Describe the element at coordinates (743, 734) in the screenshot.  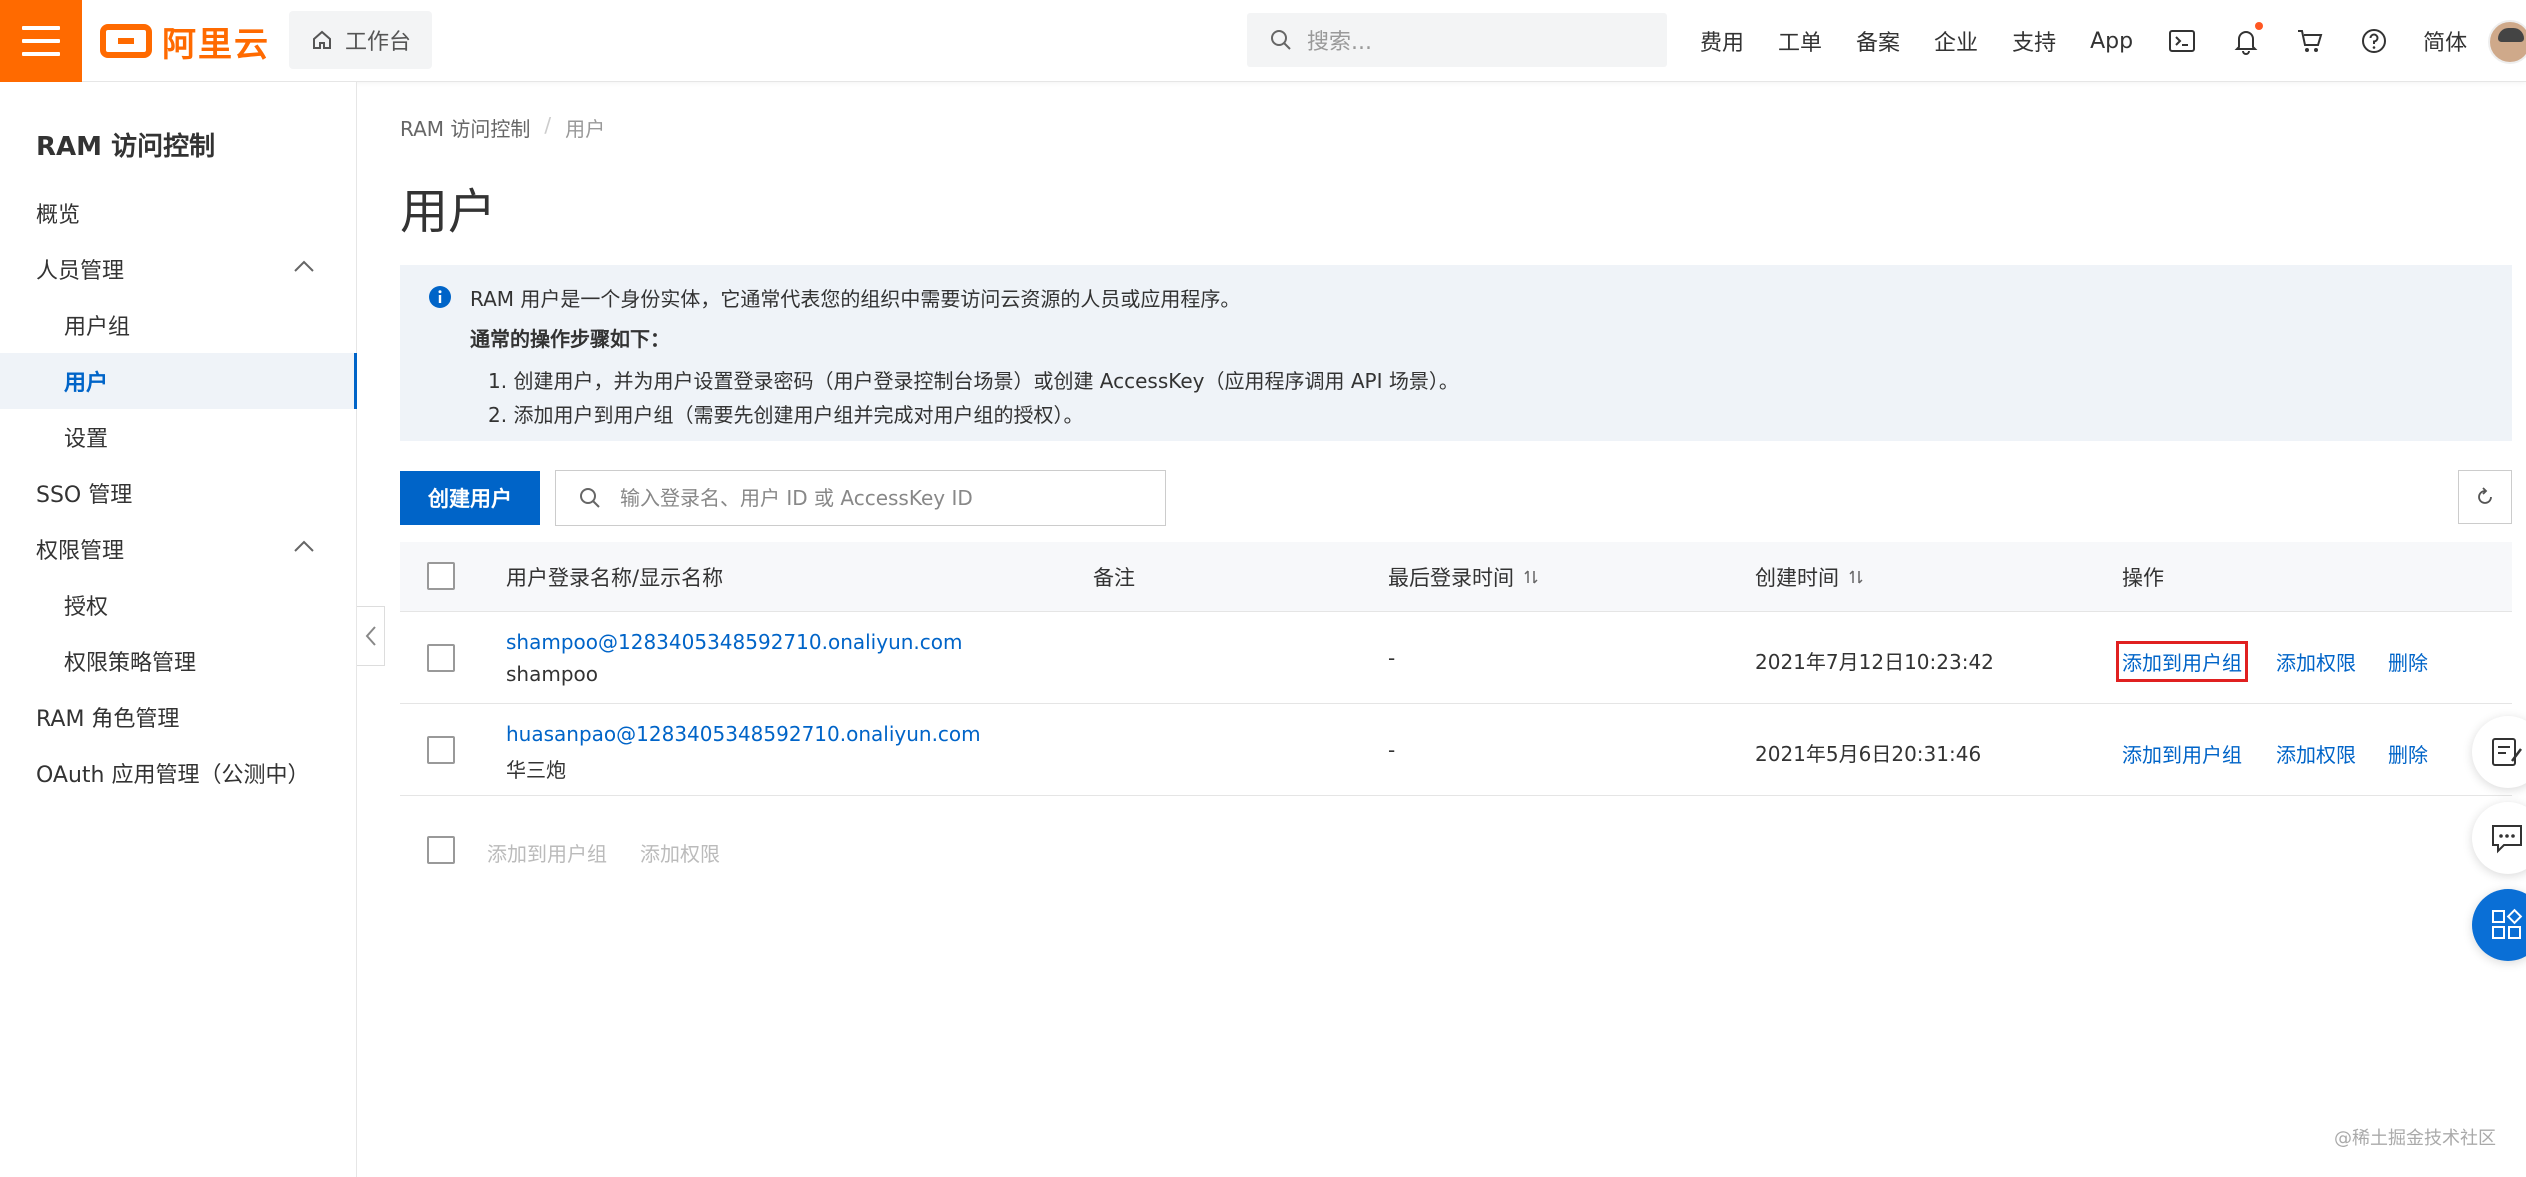
I see `user-login-name-link: huasanpao@1283405348592710.onaliyun.com` at that location.